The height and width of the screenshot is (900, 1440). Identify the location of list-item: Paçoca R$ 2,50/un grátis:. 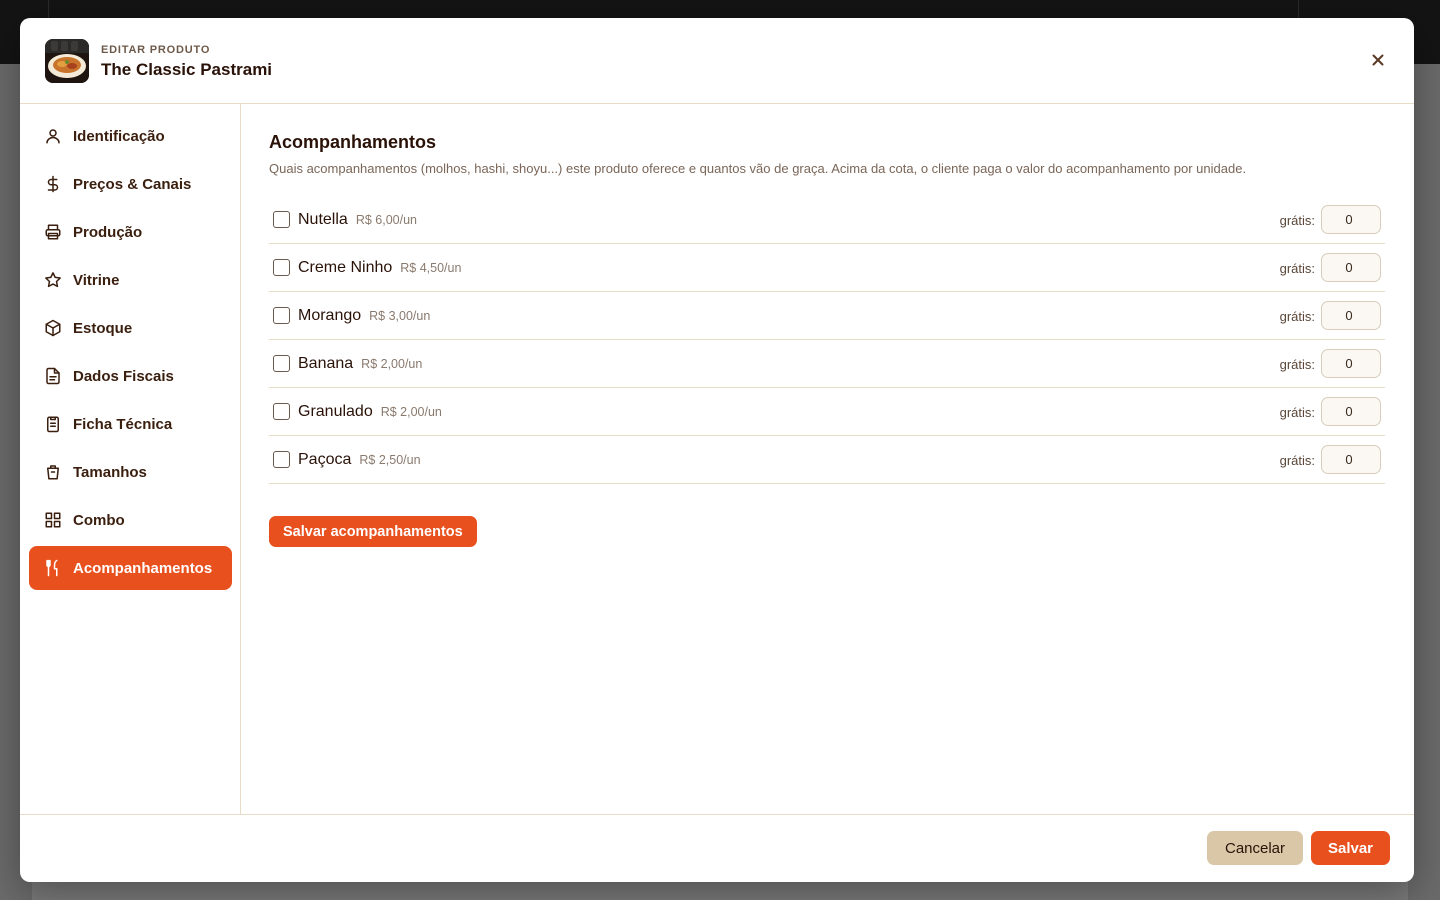
(827, 460).